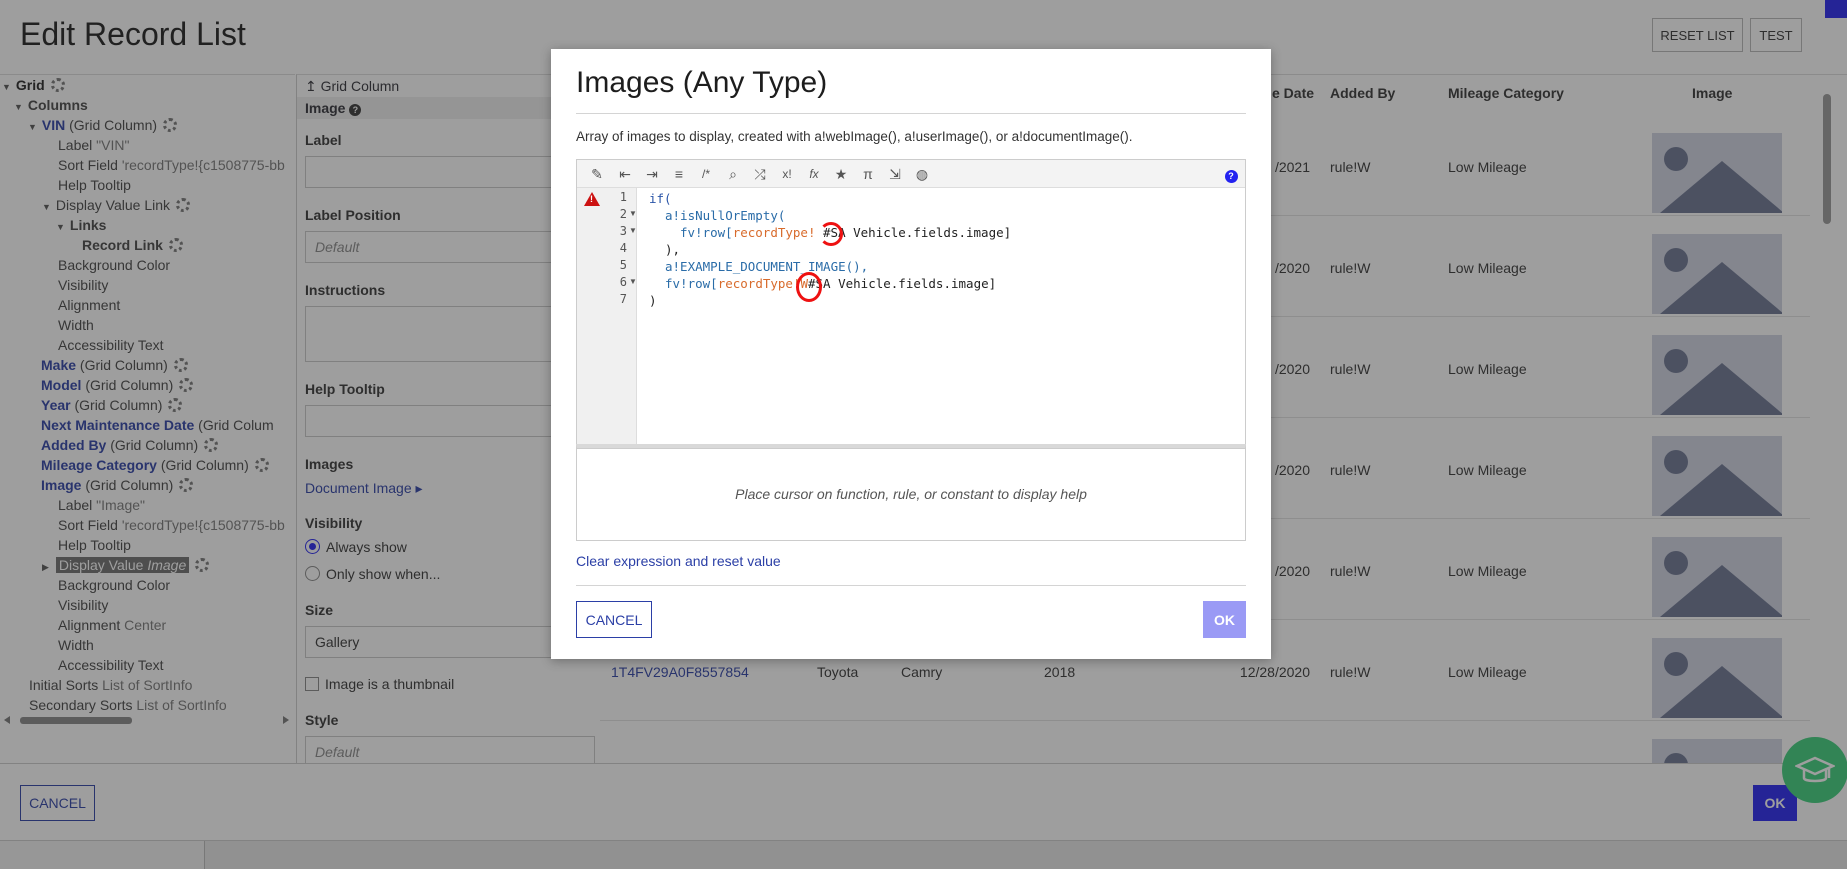 This screenshot has width=1847, height=869. What do you see at coordinates (623, 299) in the screenshot?
I see `line-number: 7` at bounding box center [623, 299].